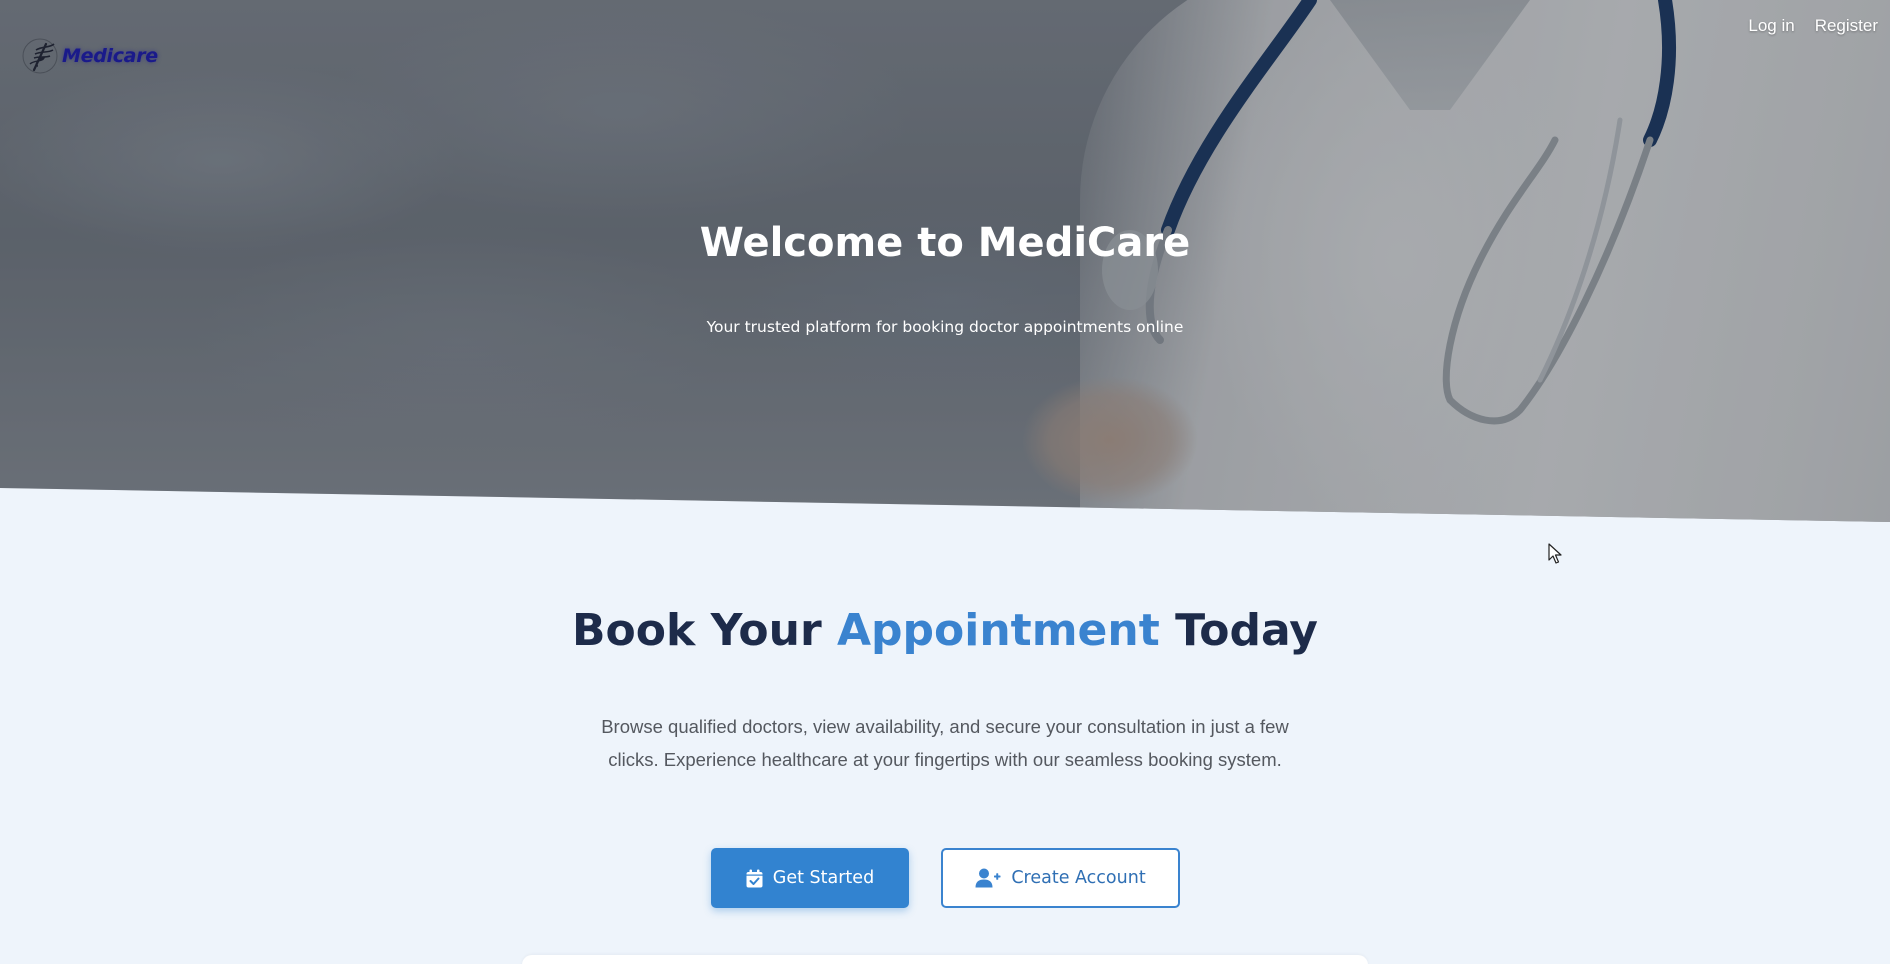 Image resolution: width=1890 pixels, height=964 pixels. Describe the element at coordinates (945, 243) in the screenshot. I see `hero-title: Welcome to MediCare` at that location.